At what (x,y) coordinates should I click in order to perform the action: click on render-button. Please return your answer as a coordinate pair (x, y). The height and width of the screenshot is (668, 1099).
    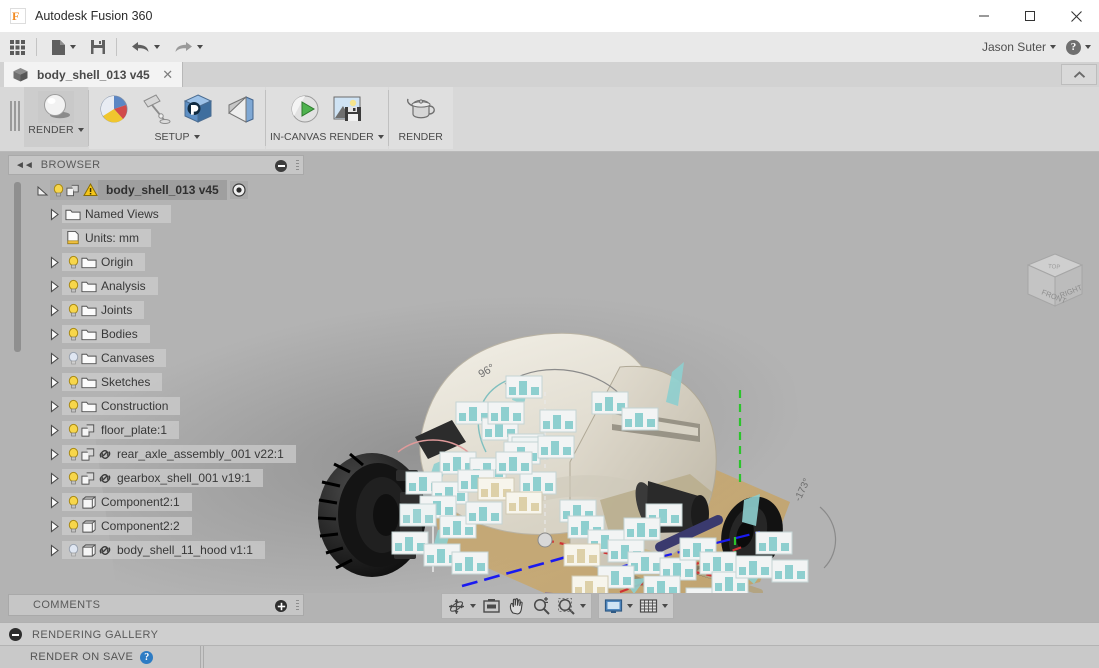
    Looking at the image, I should click on (421, 109).